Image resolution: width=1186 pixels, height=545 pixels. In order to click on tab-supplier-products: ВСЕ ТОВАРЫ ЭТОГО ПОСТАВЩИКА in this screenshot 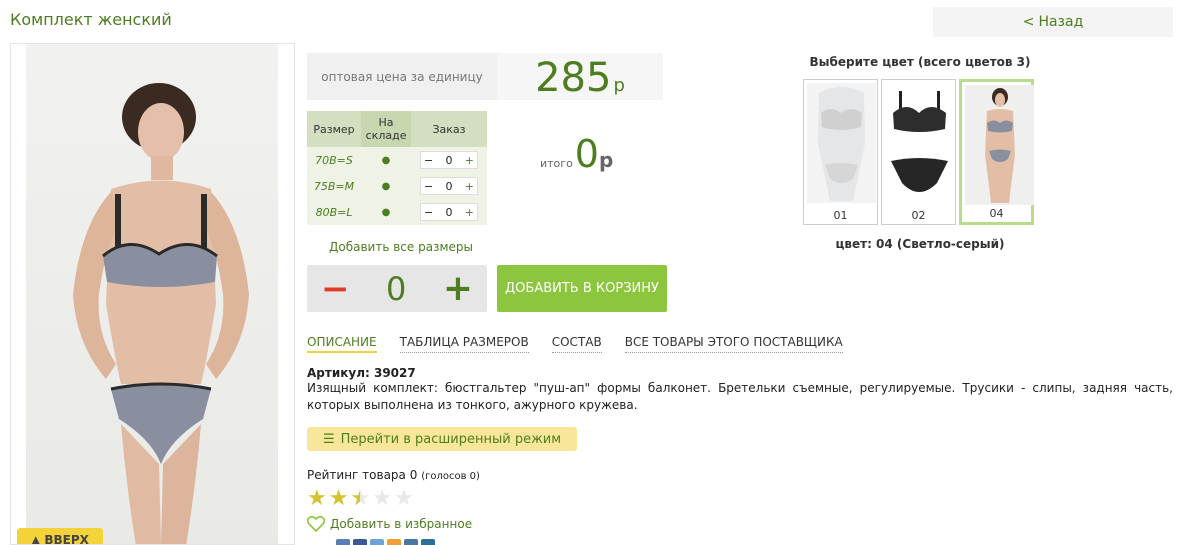, I will do `click(733, 344)`.